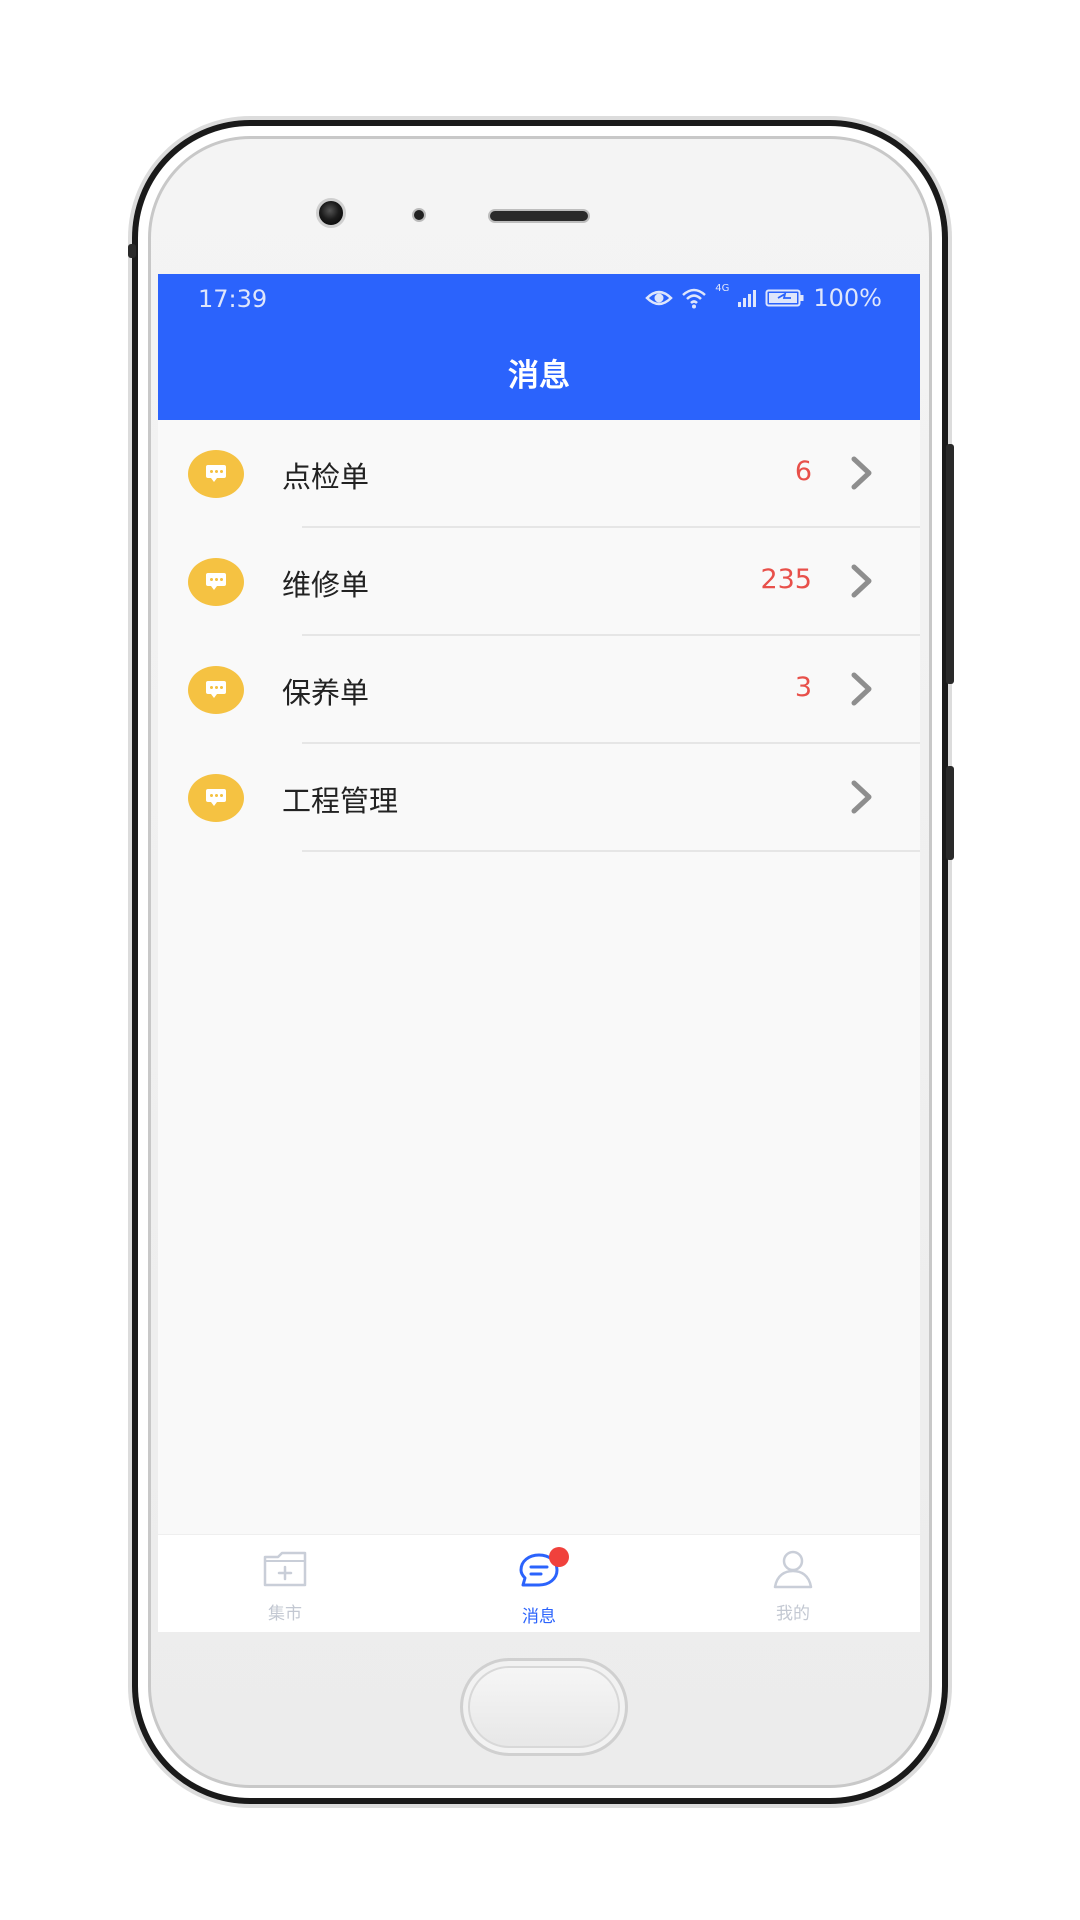 This screenshot has width=1080, height=1920. What do you see at coordinates (539, 376) in the screenshot?
I see `page-title: 消息` at bounding box center [539, 376].